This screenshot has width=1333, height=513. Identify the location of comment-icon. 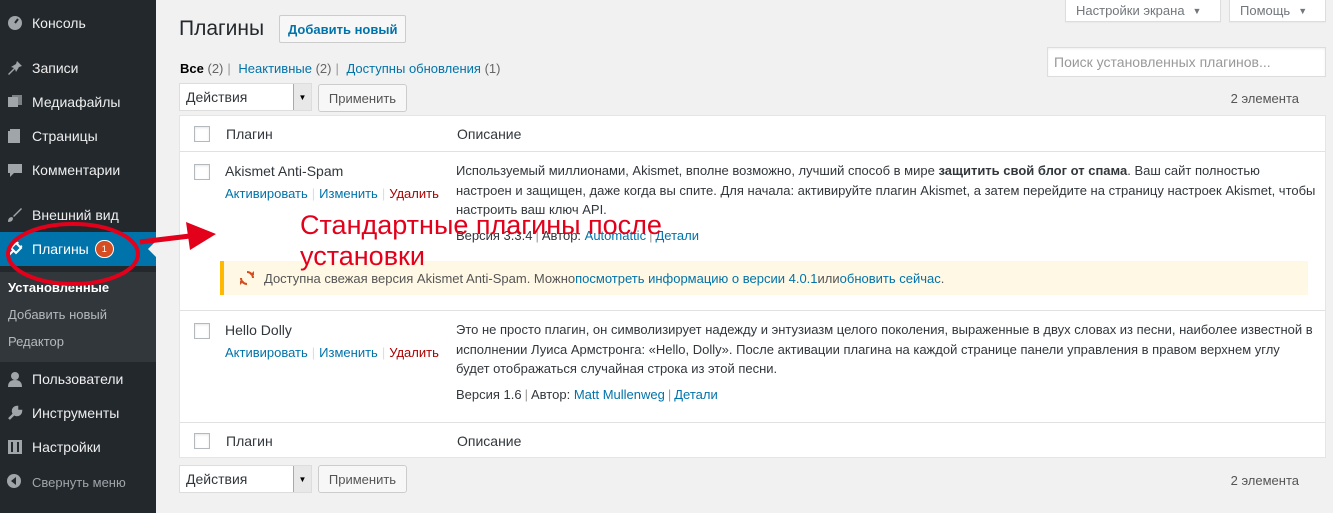
(15, 170).